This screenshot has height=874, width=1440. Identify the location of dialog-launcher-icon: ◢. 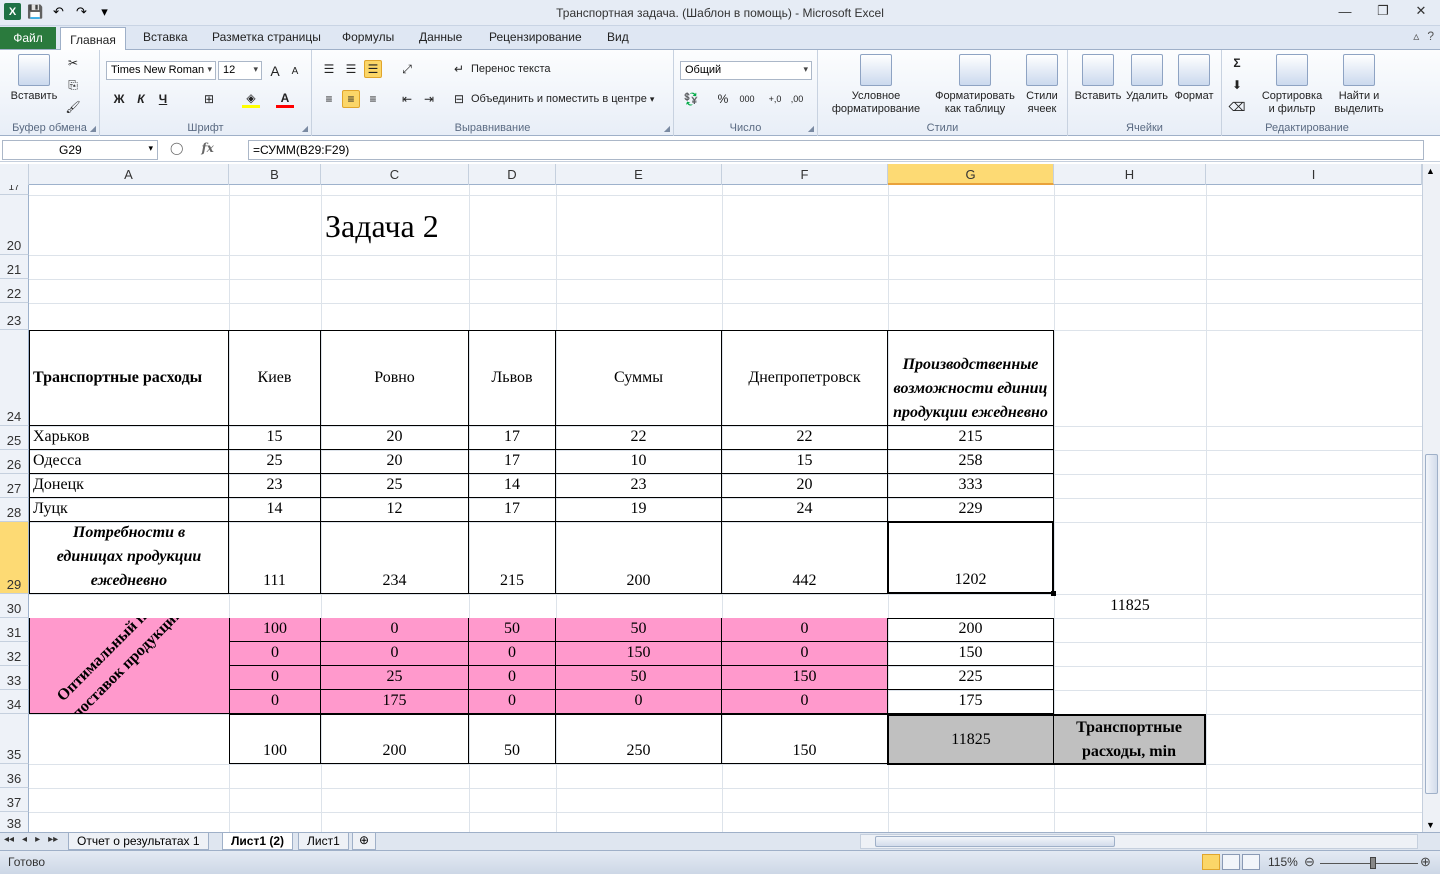
(93, 128).